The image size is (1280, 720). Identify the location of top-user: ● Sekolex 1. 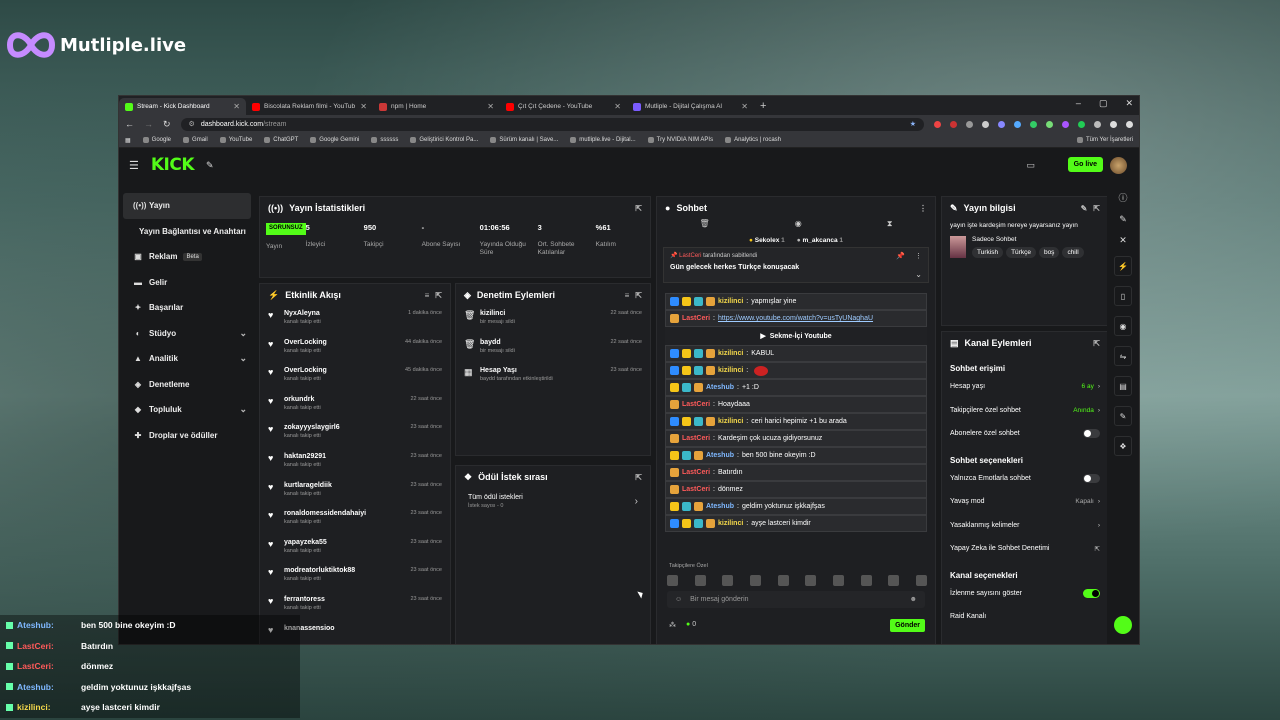
(767, 240).